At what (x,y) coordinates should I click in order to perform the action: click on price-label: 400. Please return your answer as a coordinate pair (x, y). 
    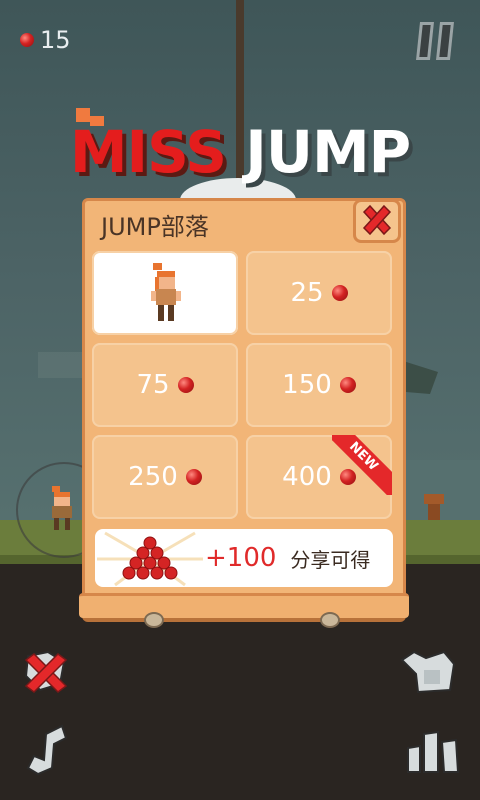
    Looking at the image, I should click on (307, 477).